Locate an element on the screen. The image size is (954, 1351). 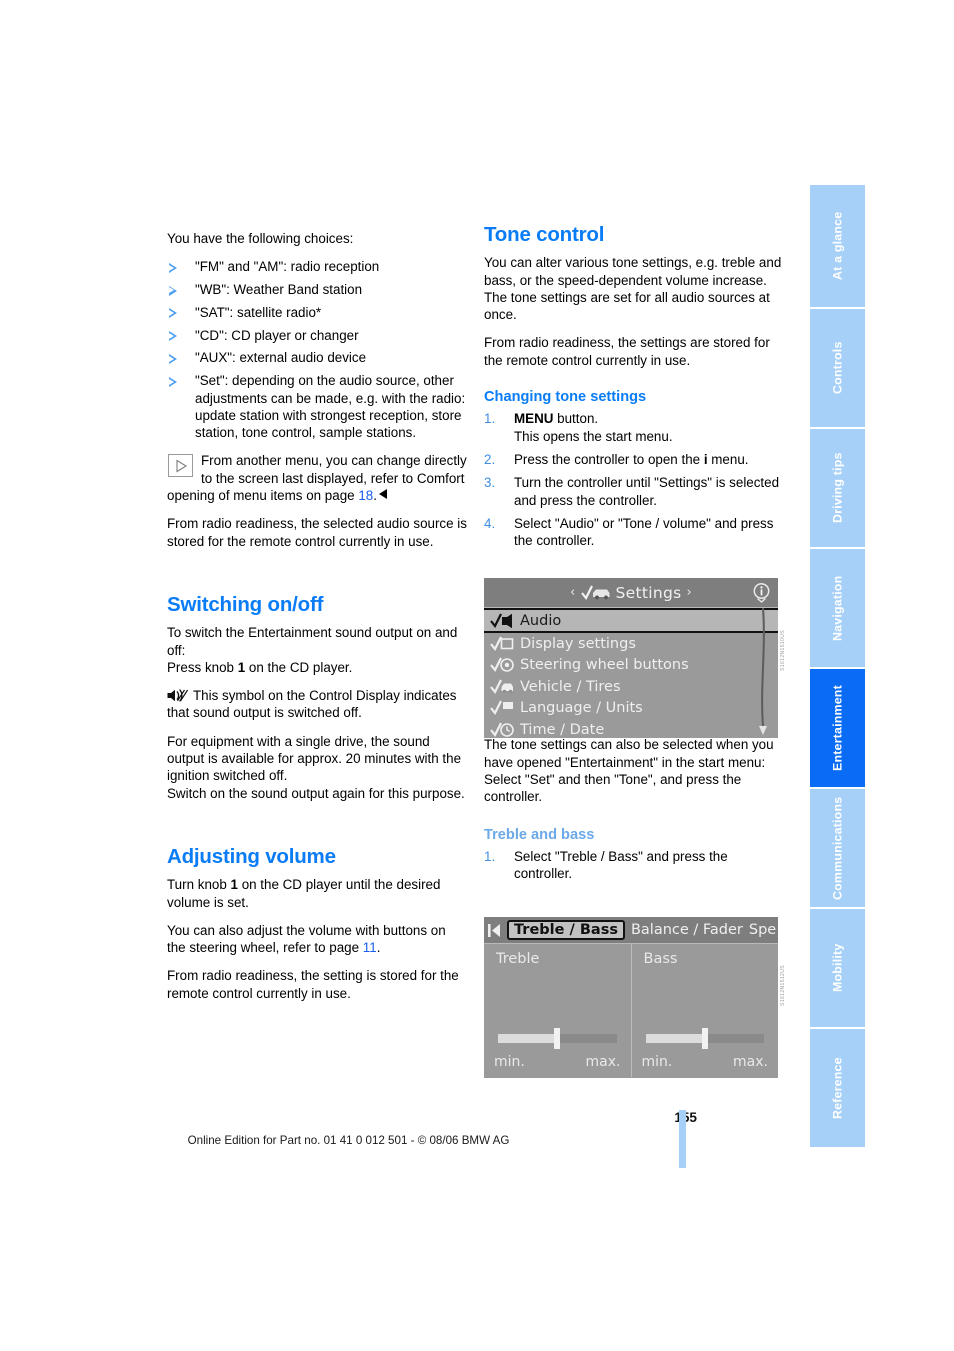
treble-slider-fill is located at coordinates (528, 1038).